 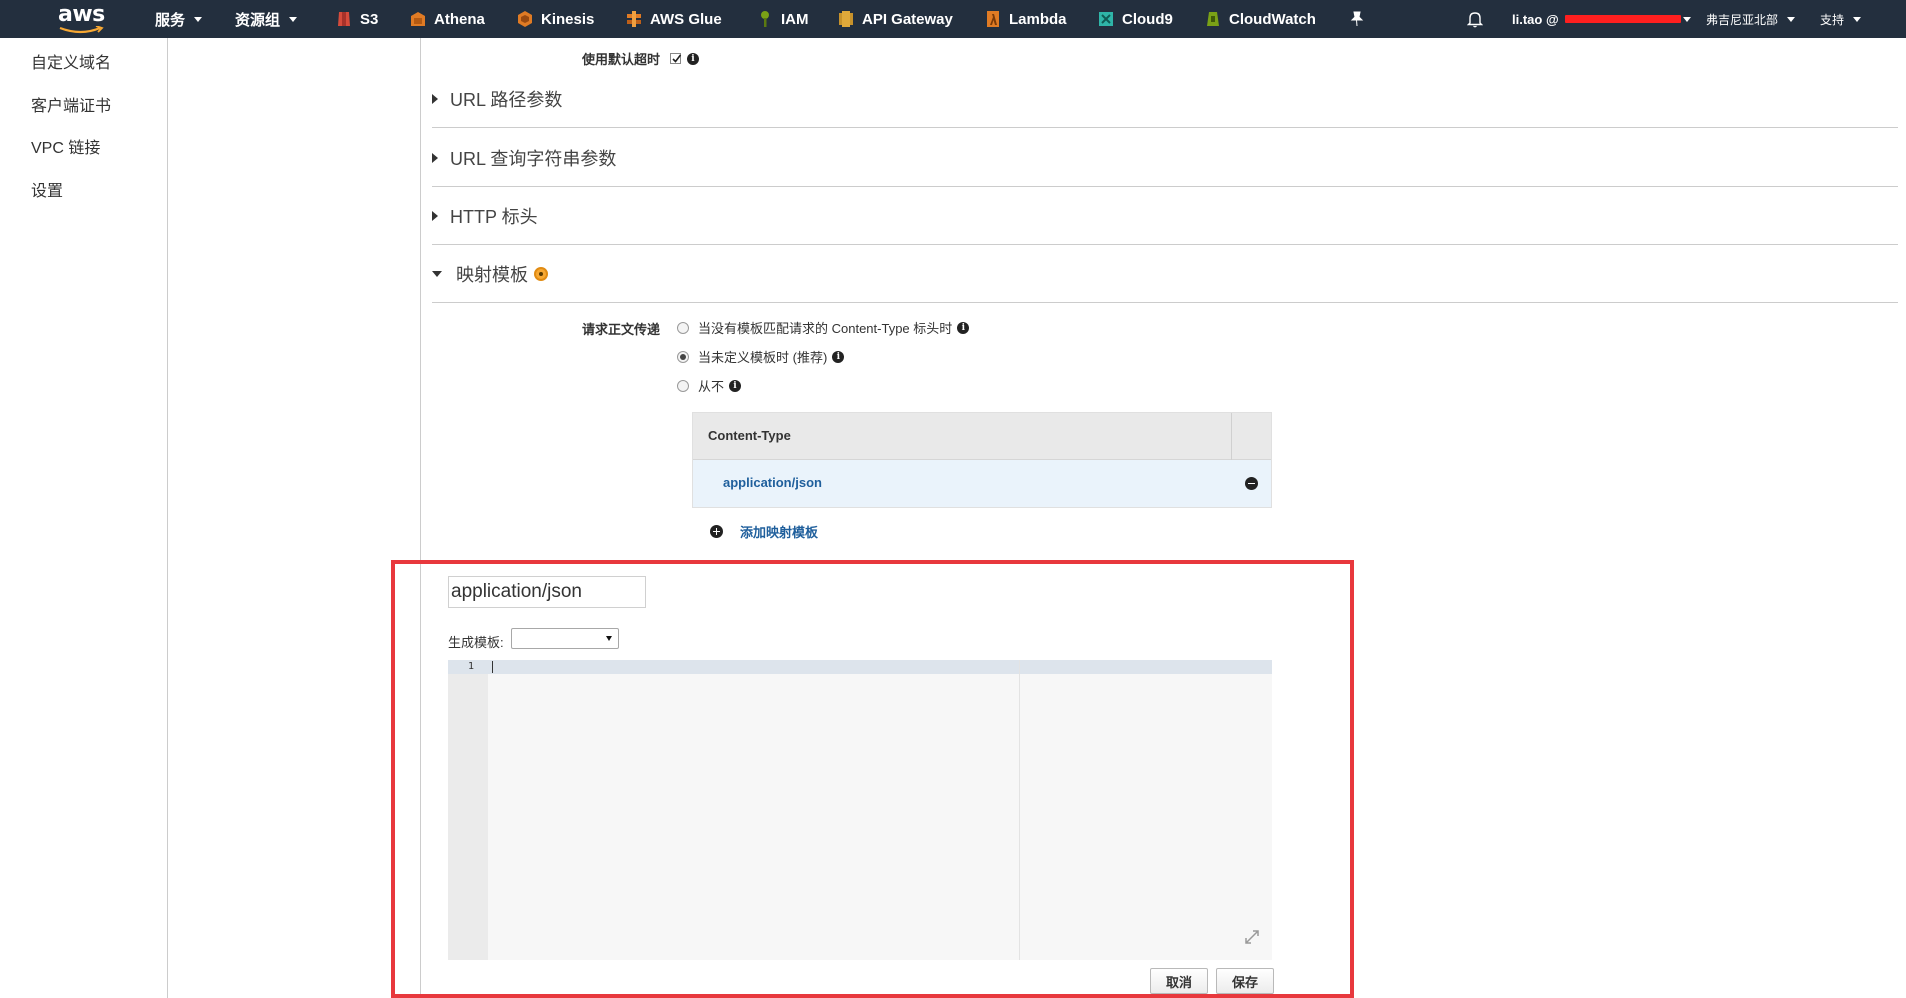 I want to click on content-type-table: Content-Type application/json, so click(x=982, y=460).